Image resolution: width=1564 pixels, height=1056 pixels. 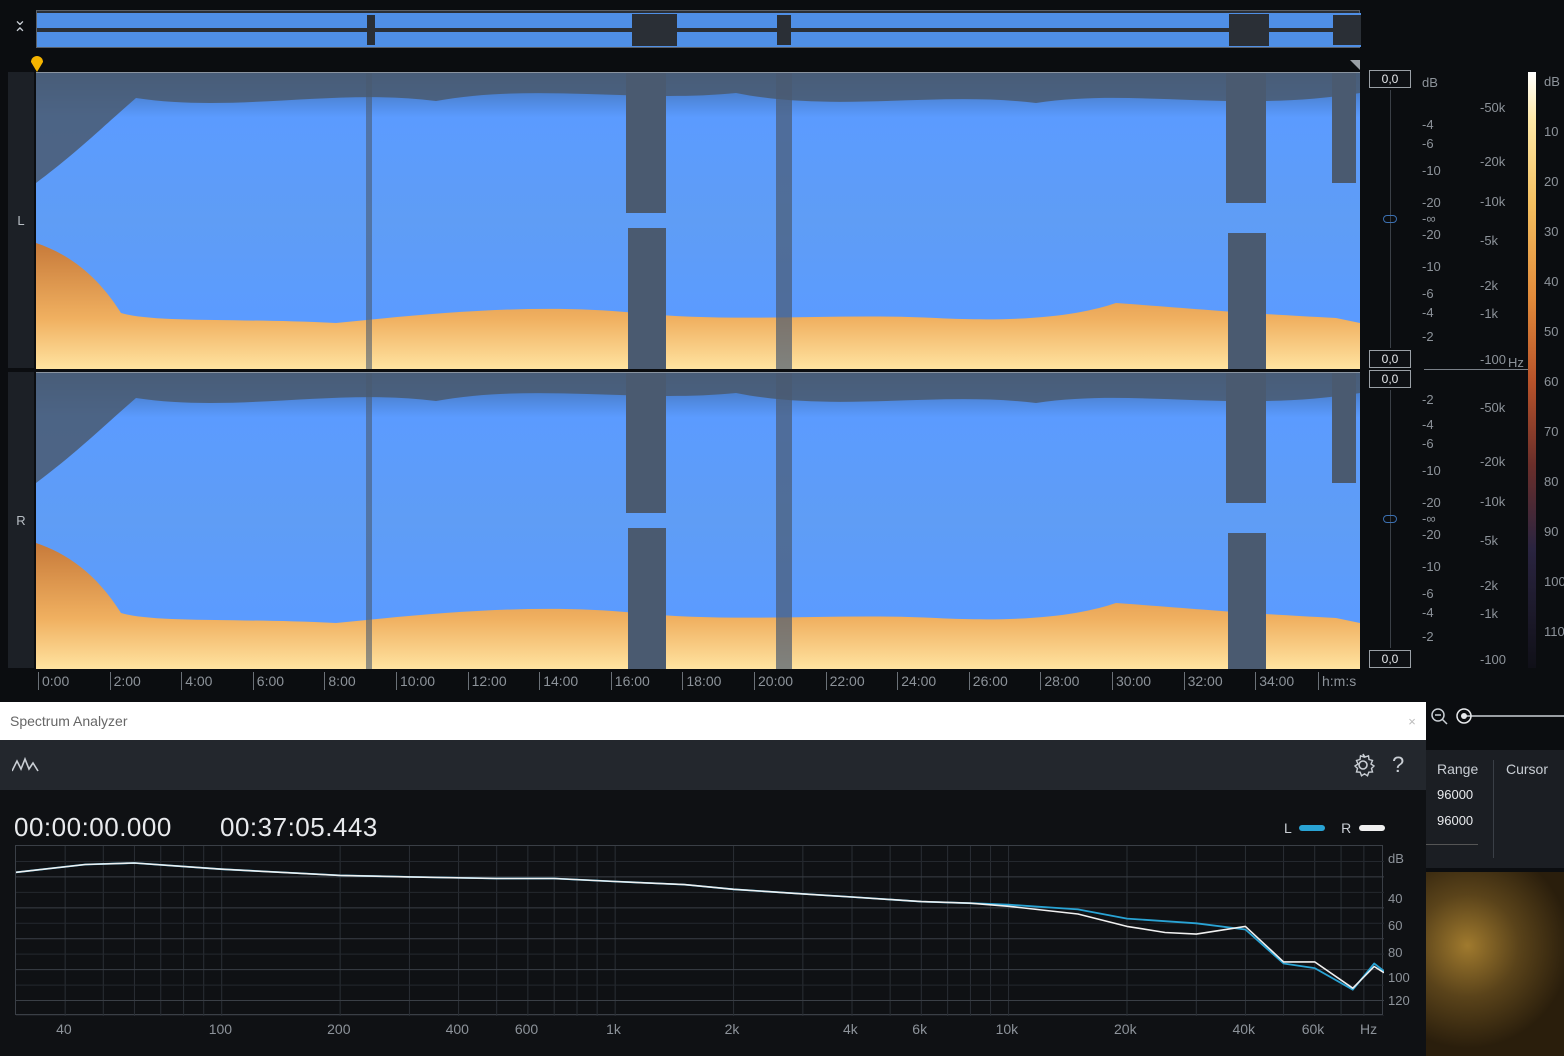 I want to click on freq-axis-label-12: 60k, so click(x=1313, y=1029).